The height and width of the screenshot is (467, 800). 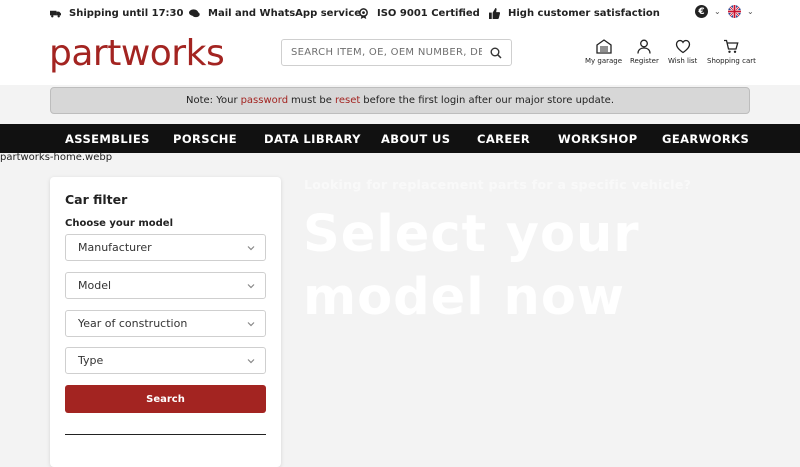 I want to click on password-link: password, so click(x=264, y=100).